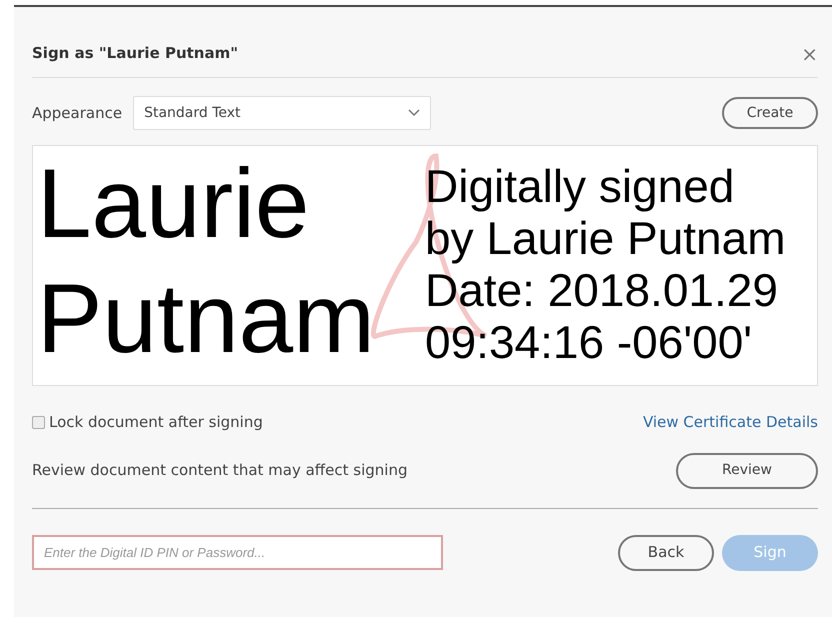  Describe the element at coordinates (605, 238) in the screenshot. I see `signature-detail: by Laurie Putnam` at that location.